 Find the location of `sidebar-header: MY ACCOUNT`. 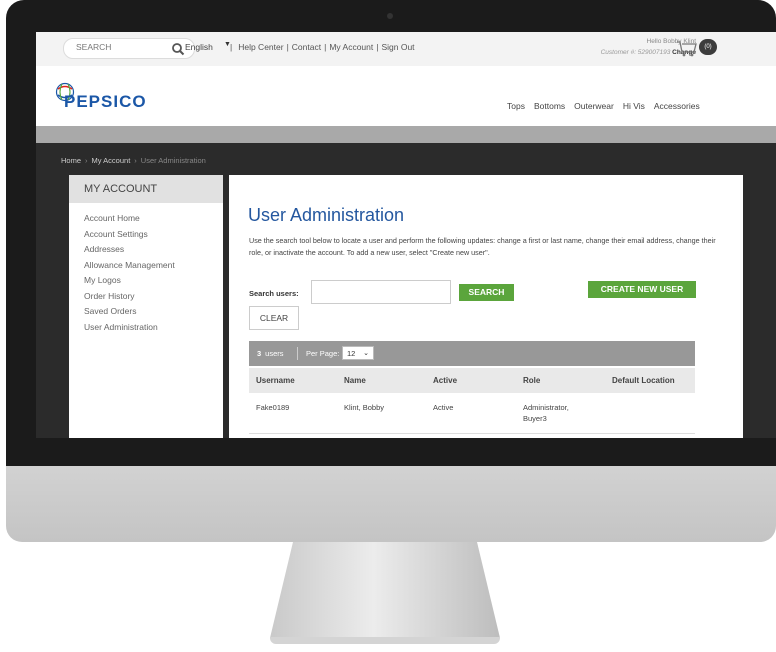

sidebar-header: MY ACCOUNT is located at coordinates (146, 189).